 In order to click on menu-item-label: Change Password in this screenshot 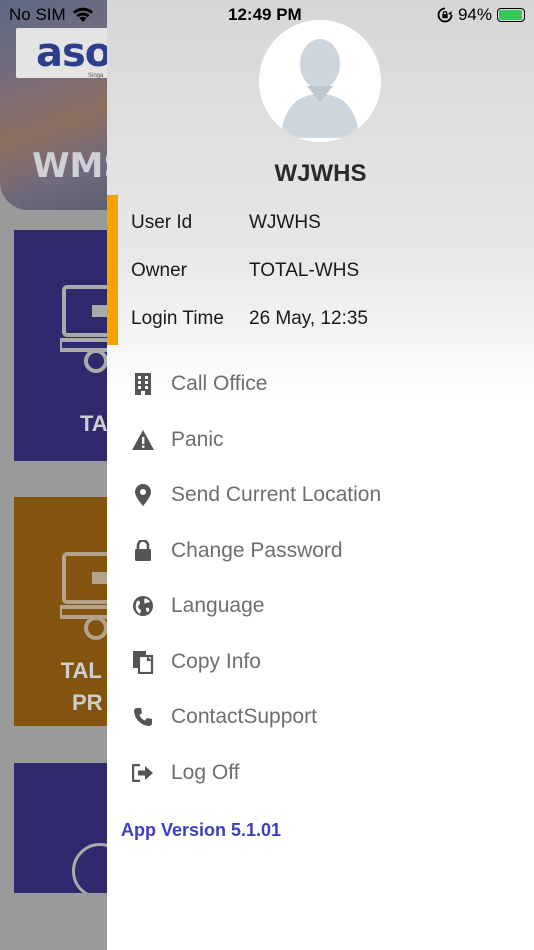, I will do `click(257, 550)`.